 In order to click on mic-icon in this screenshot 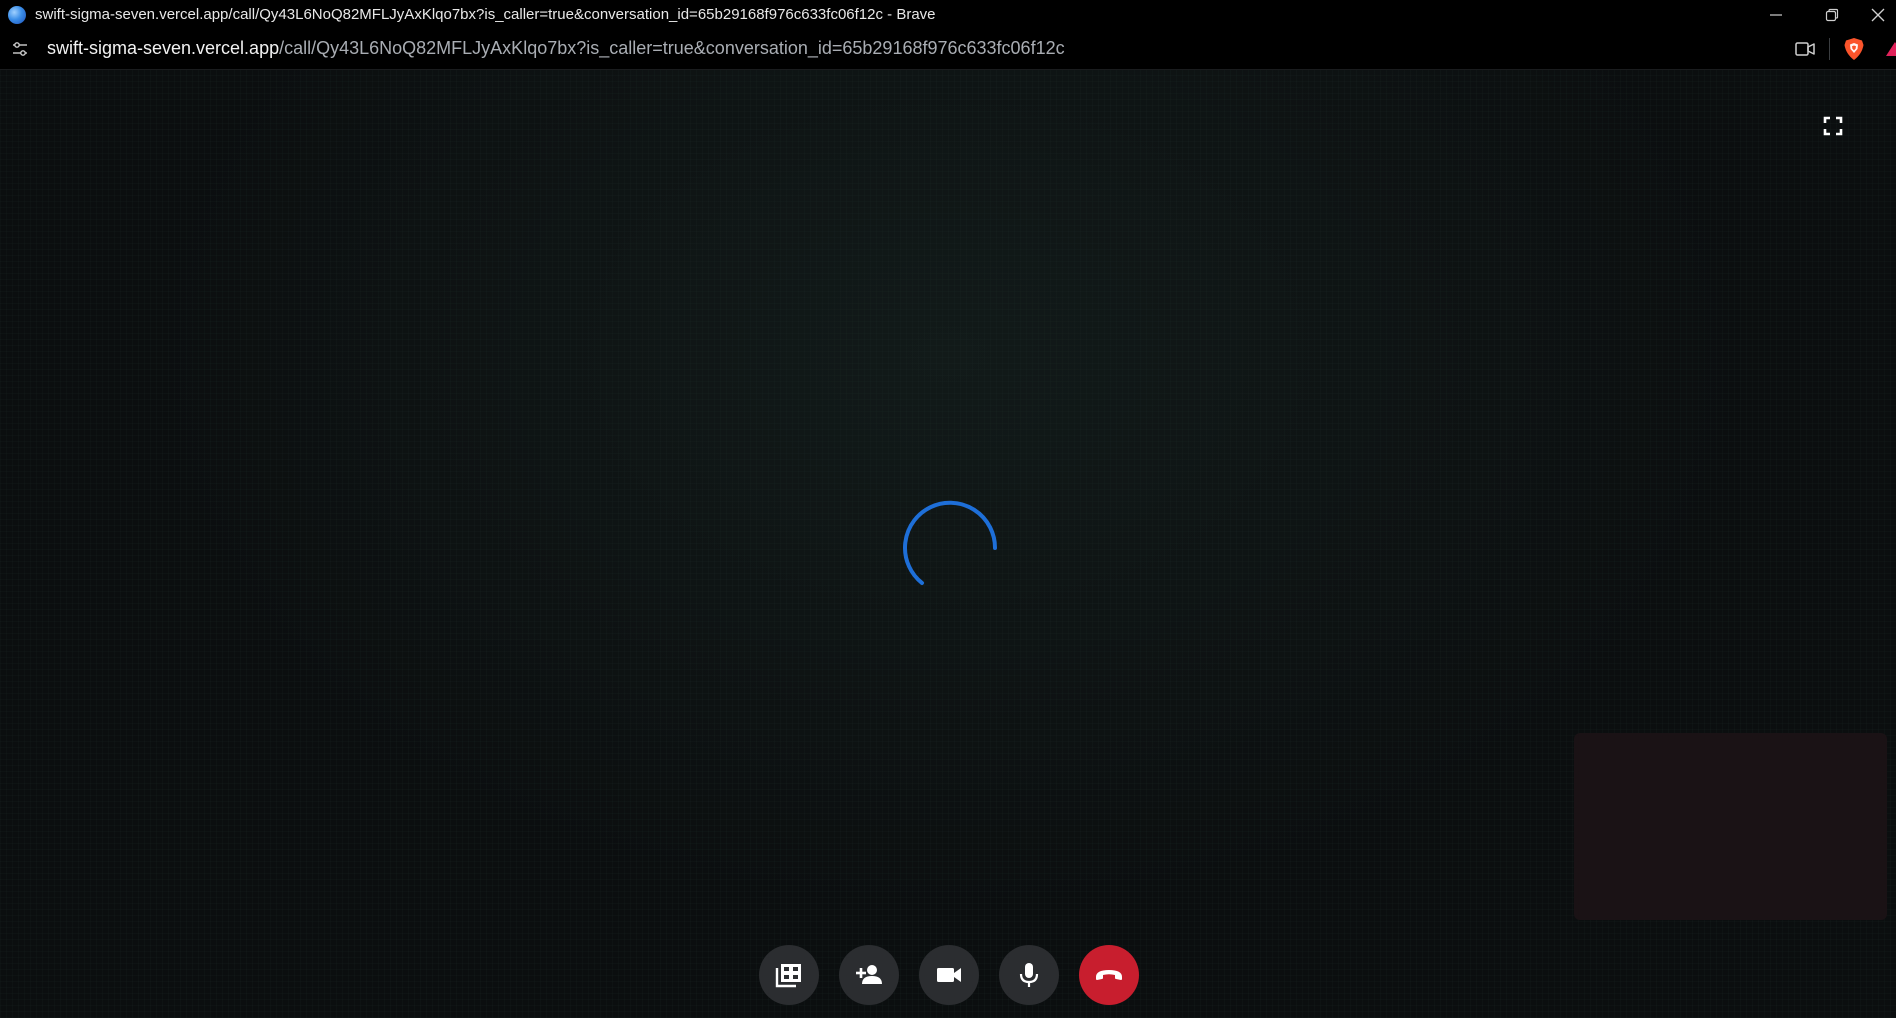, I will do `click(1029, 975)`.